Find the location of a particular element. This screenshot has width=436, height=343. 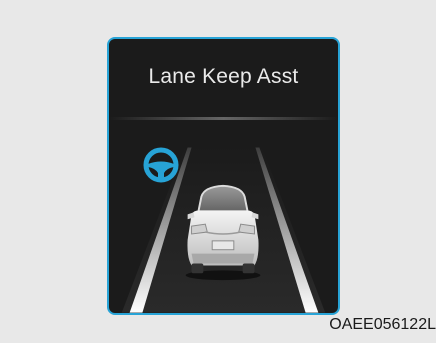

figure-code: OAEE056122L is located at coordinates (382, 324).